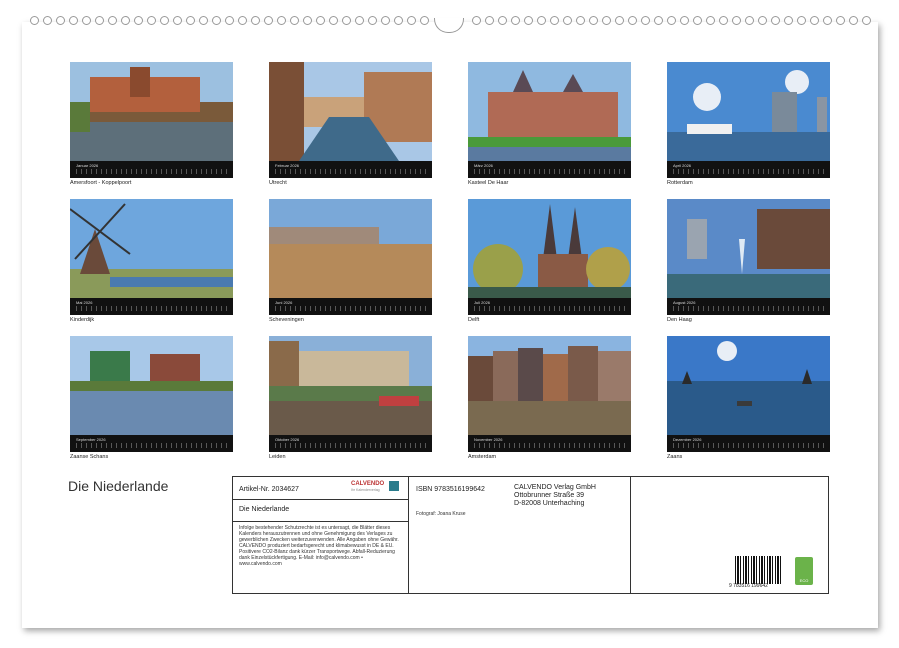 Image resolution: width=899 pixels, height=648 pixels. Describe the element at coordinates (450, 489) in the screenshot. I see `isbn: ISBN 9783516199642` at that location.